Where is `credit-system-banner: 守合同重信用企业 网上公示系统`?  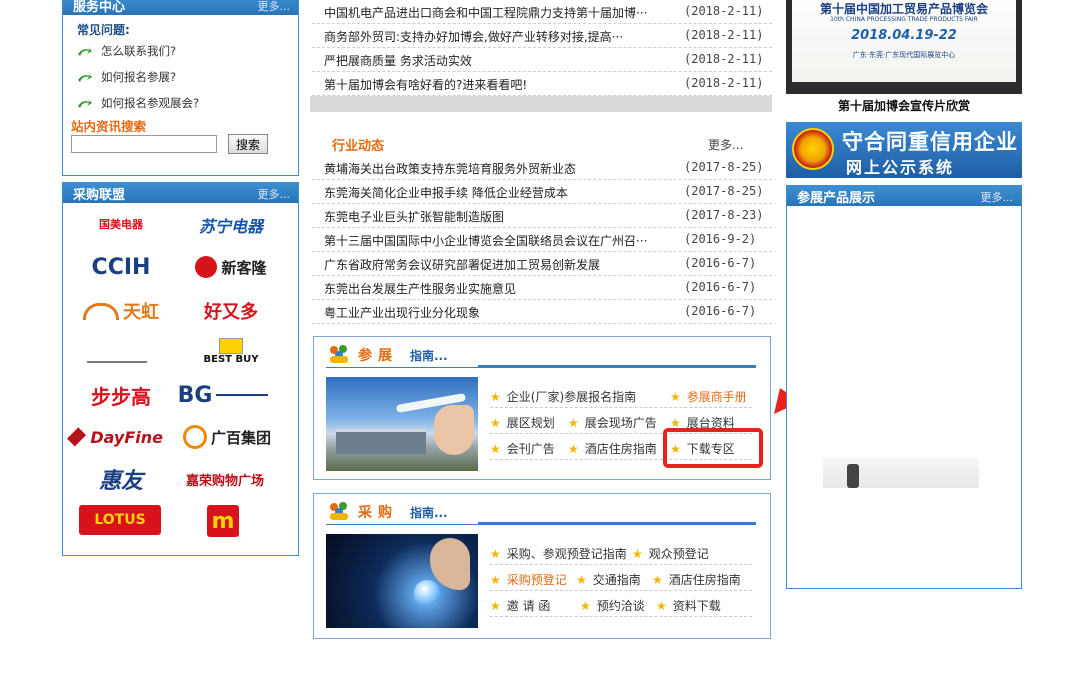 credit-system-banner: 守合同重信用企业 网上公示系统 is located at coordinates (904, 150).